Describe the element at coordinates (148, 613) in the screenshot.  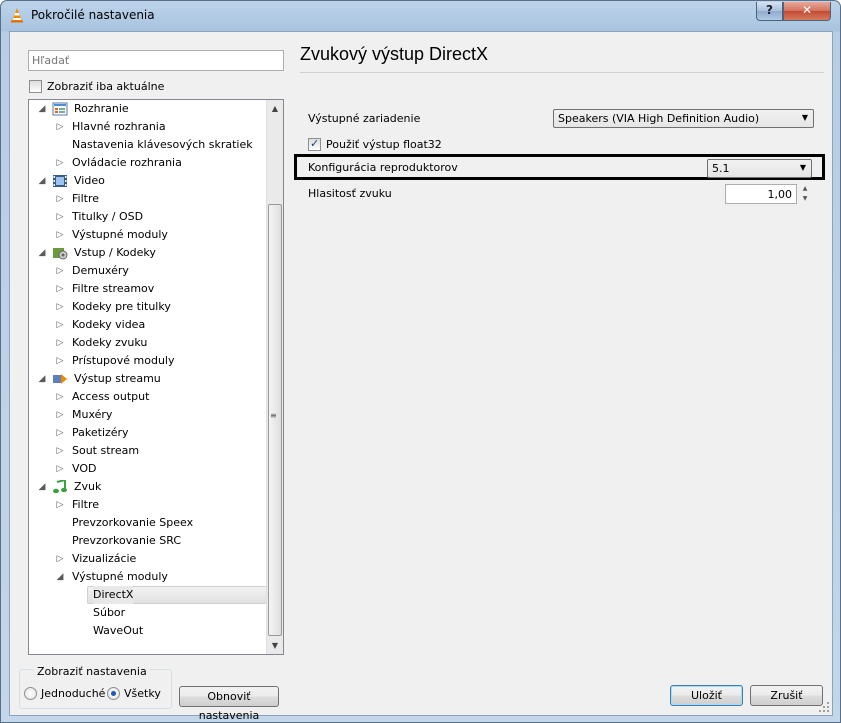
I see `tree-item: Súbor` at that location.